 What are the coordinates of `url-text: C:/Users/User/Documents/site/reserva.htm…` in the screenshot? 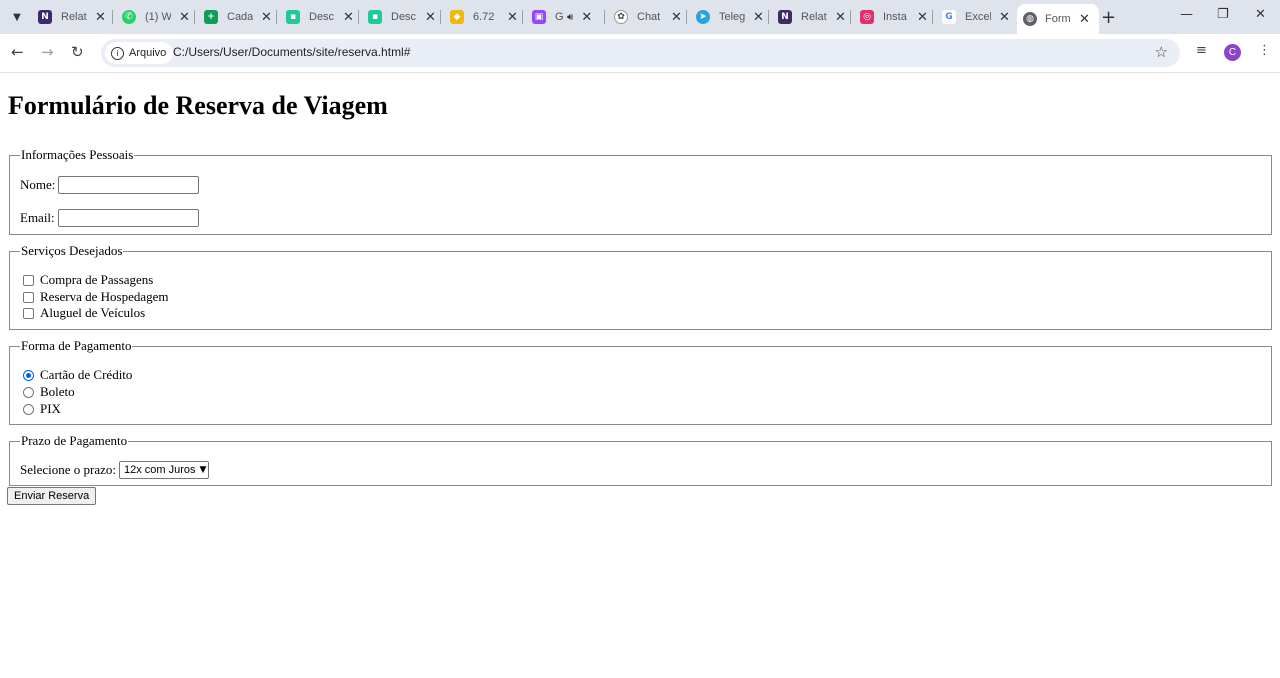 It's located at (291, 52).